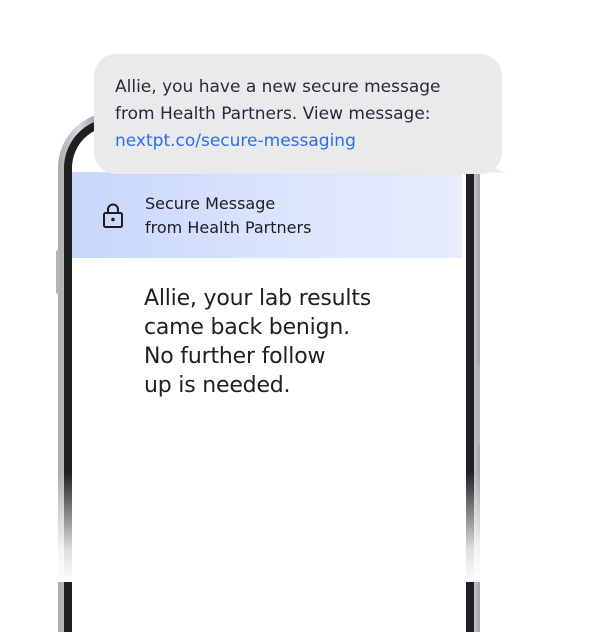 The width and height of the screenshot is (597, 632). Describe the element at coordinates (228, 215) in the screenshot. I see `secure-message-title: Secure Message from Health Partners` at that location.